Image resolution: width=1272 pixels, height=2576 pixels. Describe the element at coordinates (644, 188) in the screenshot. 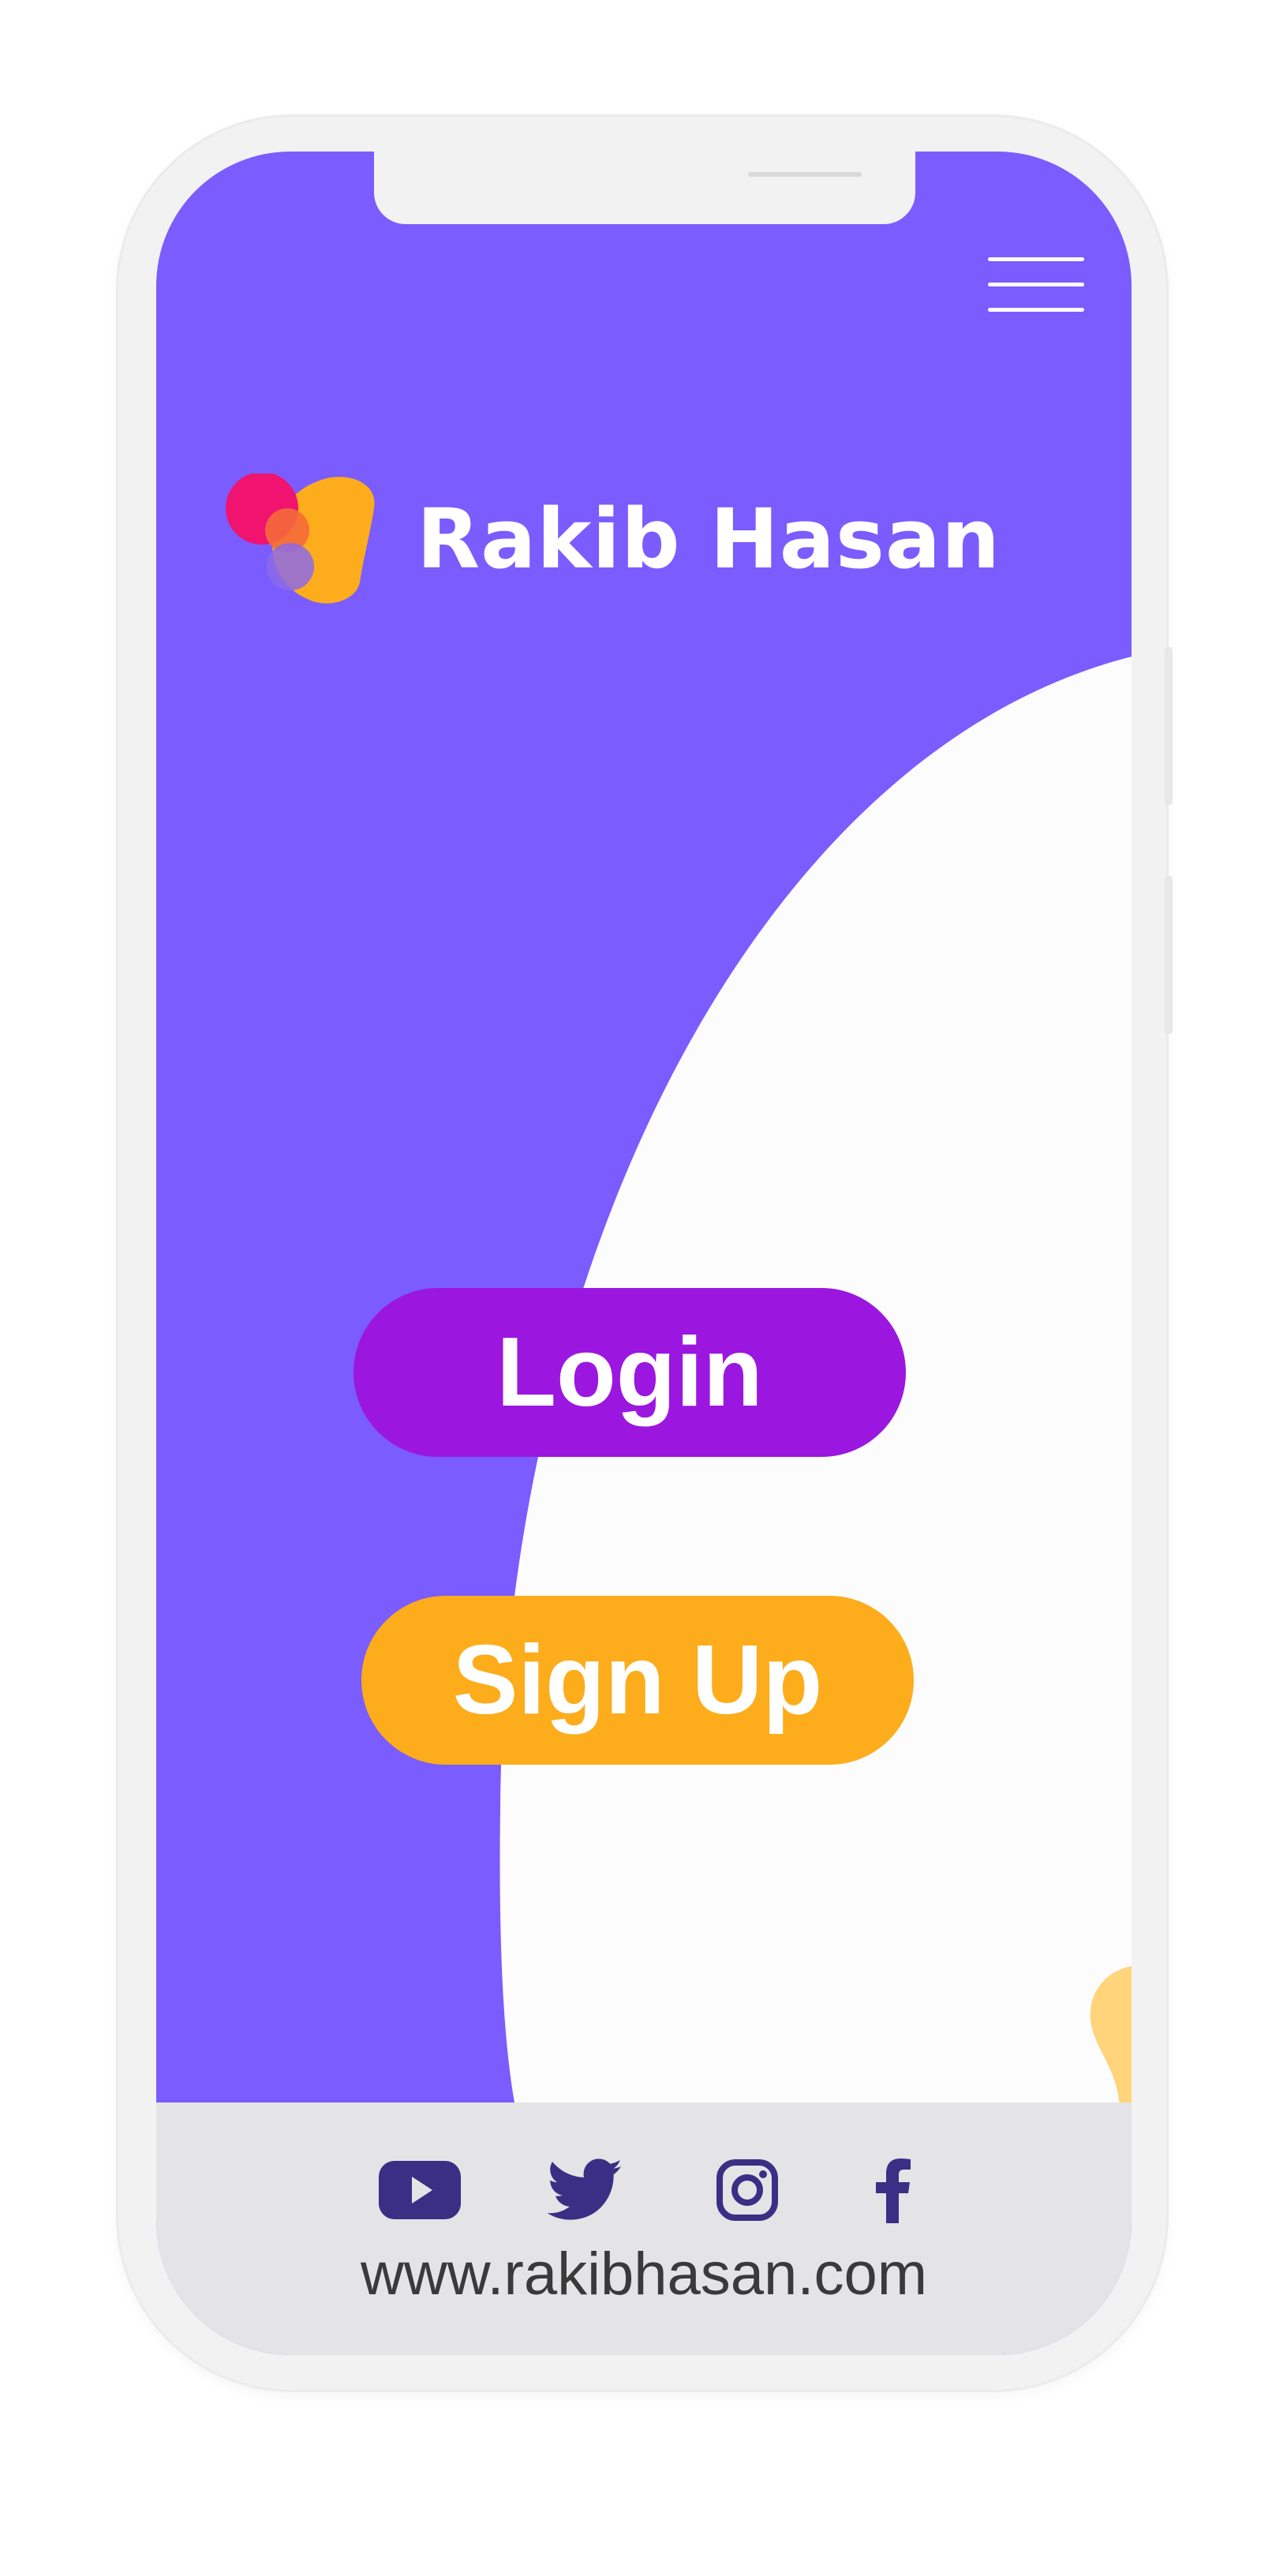

I see `phone-notch` at that location.